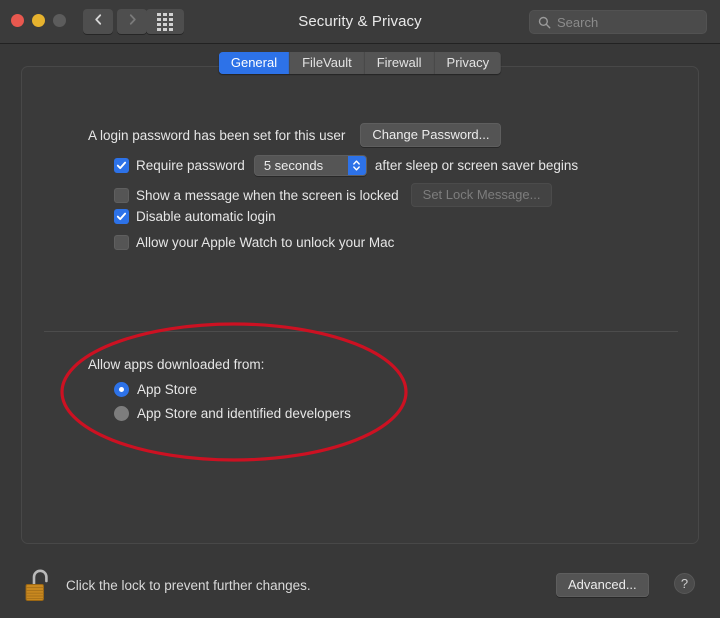 This screenshot has width=720, height=618. I want to click on allow-apps-option-app-store-and-identified-developers: App Store and identified developers, so click(232, 413).